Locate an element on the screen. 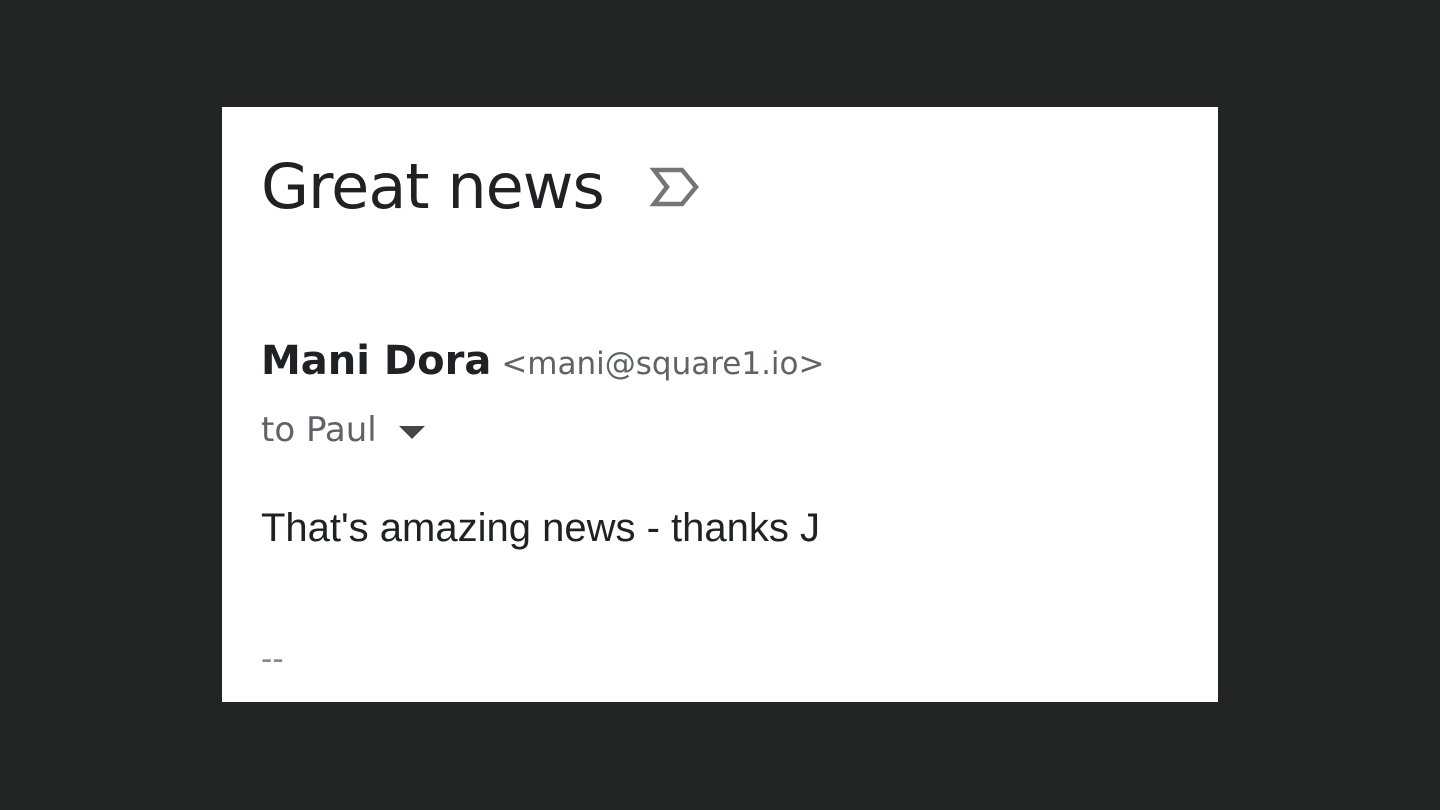 The image size is (1440, 810). recipient-details-toggle: to Paul is located at coordinates (343, 430).